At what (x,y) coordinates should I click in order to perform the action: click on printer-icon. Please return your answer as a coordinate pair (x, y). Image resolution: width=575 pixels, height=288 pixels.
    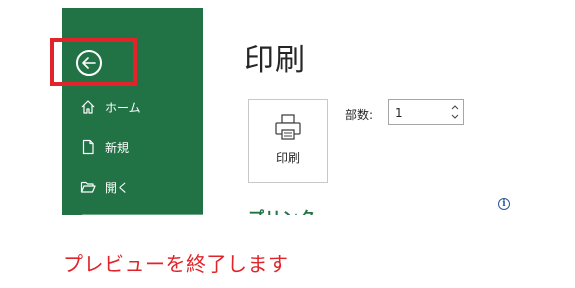
    Looking at the image, I should click on (288, 127).